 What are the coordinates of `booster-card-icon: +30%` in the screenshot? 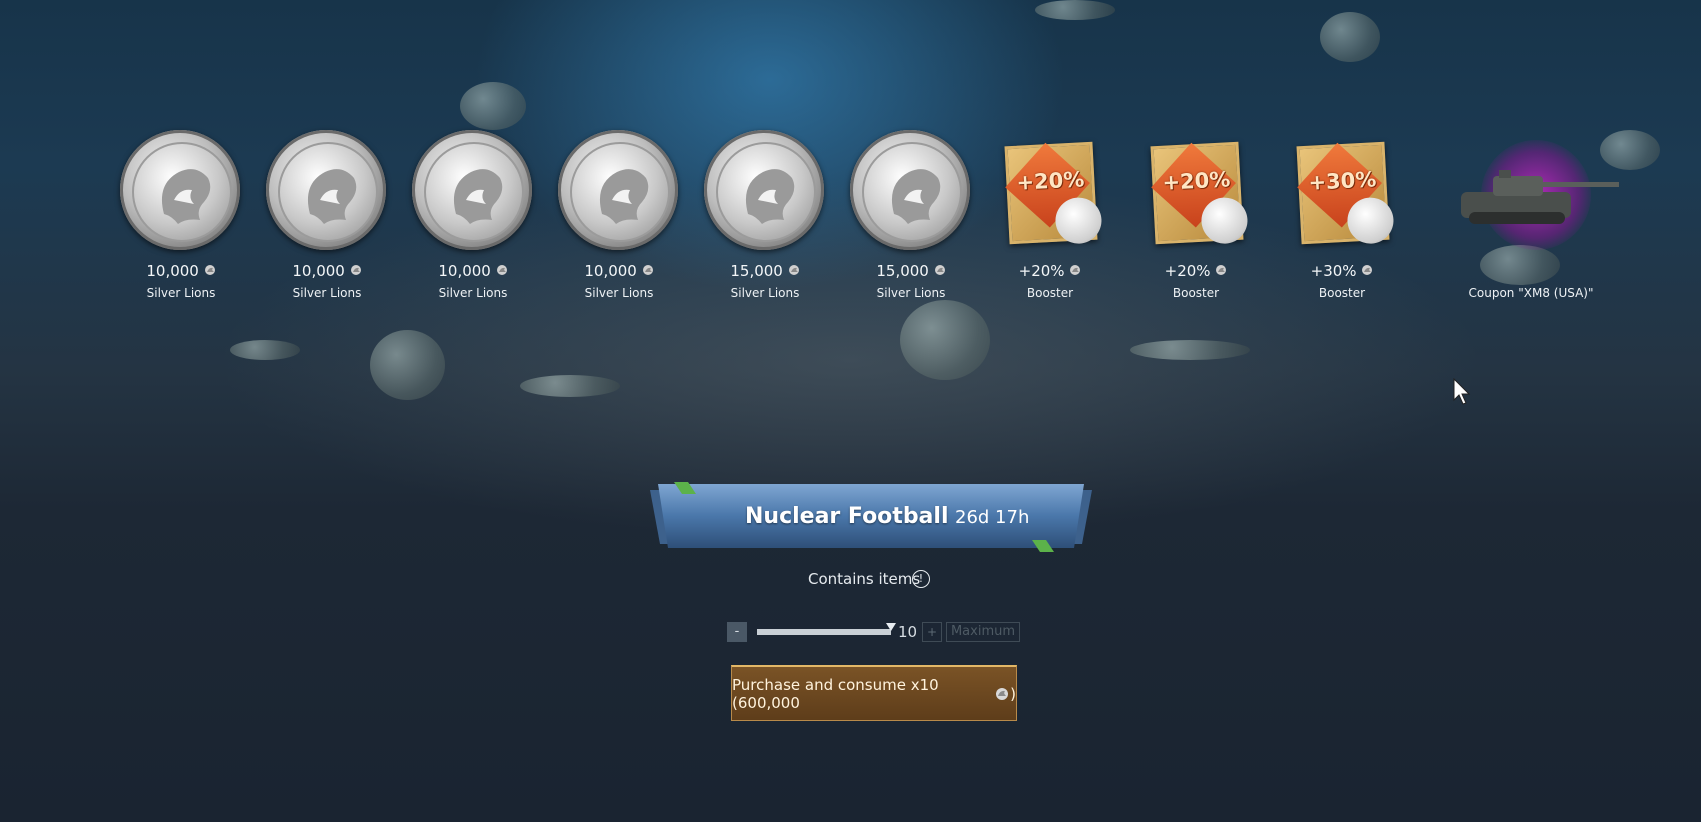 It's located at (1345, 193).